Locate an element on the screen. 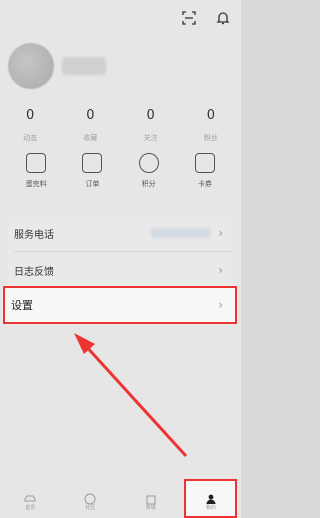 Image resolution: width=320 pixels, height=518 pixels. tab-label: 商城 is located at coordinates (150, 508).